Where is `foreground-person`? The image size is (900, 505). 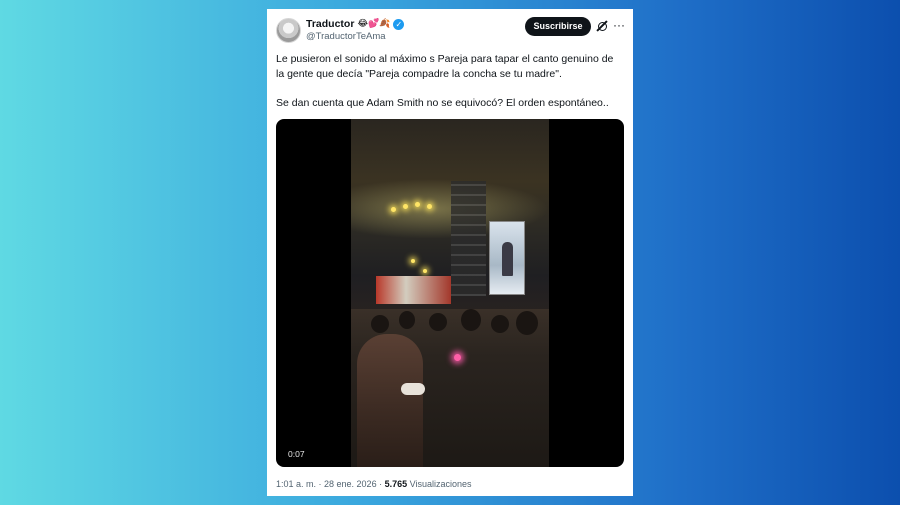
foreground-person is located at coordinates (390, 400).